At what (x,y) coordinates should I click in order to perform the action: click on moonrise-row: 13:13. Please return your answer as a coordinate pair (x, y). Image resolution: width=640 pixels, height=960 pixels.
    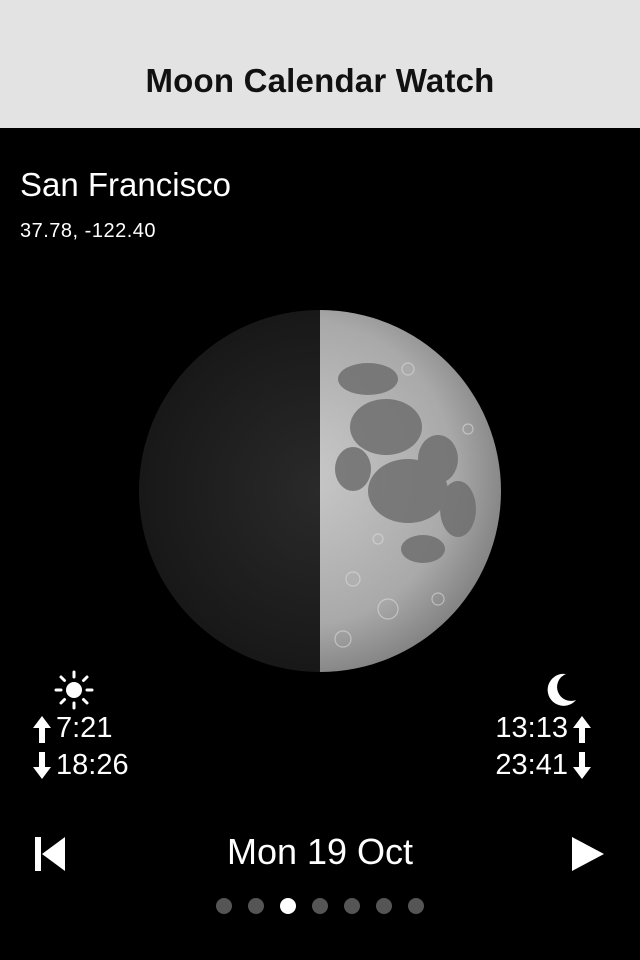
    Looking at the image, I should click on (522, 728).